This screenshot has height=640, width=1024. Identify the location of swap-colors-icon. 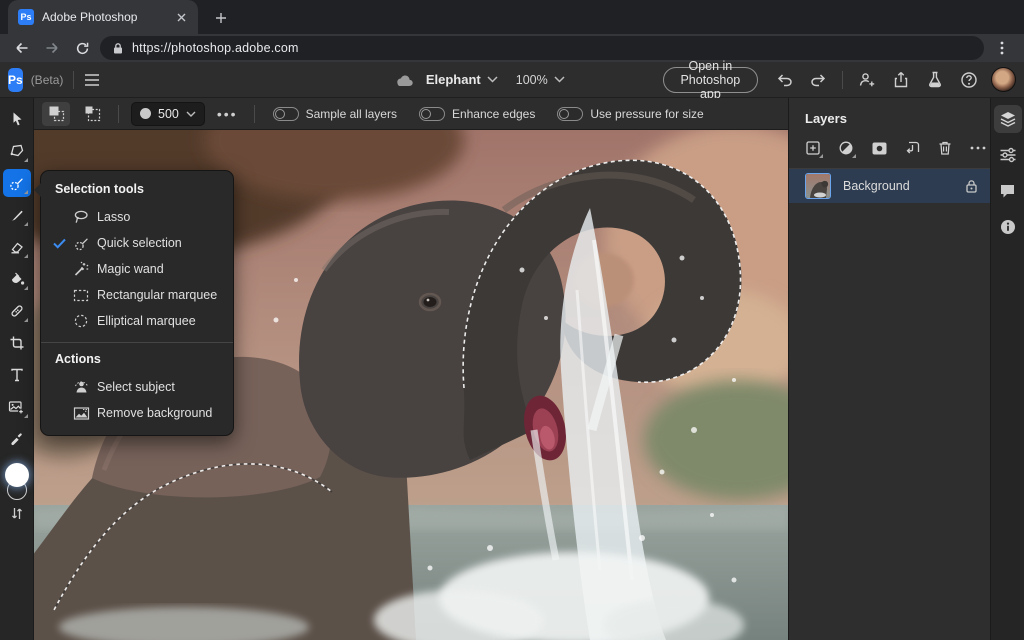
(17, 513).